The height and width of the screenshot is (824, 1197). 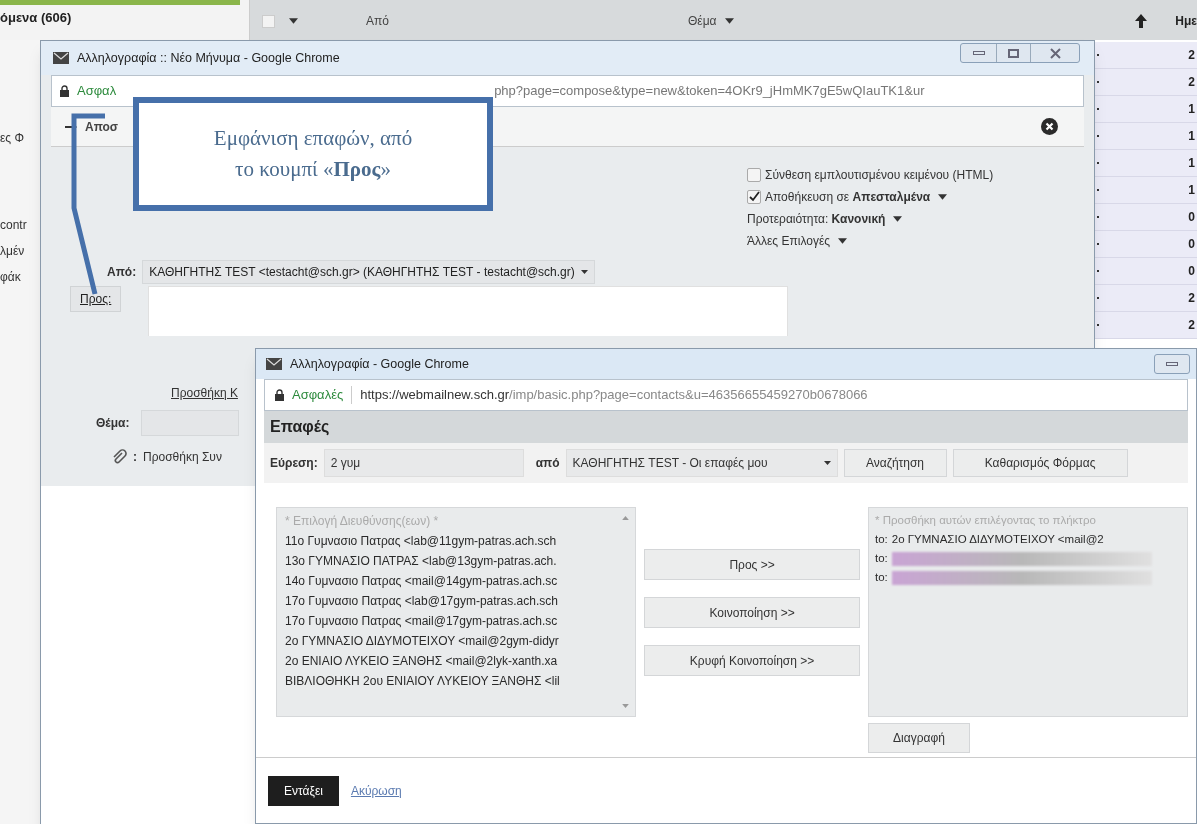 I want to click on source-select: ΚΑΘΗΓΗΤΗΣ TEST - Οι επαφές μου, so click(x=701, y=463).